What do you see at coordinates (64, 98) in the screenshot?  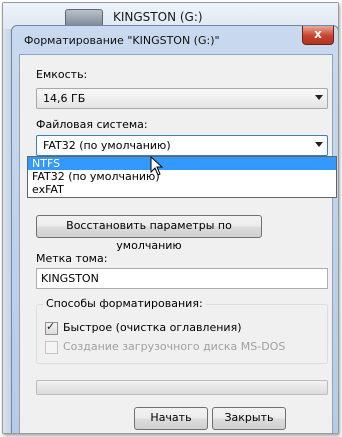 I see `capacity-value: 14,6 ГБ` at bounding box center [64, 98].